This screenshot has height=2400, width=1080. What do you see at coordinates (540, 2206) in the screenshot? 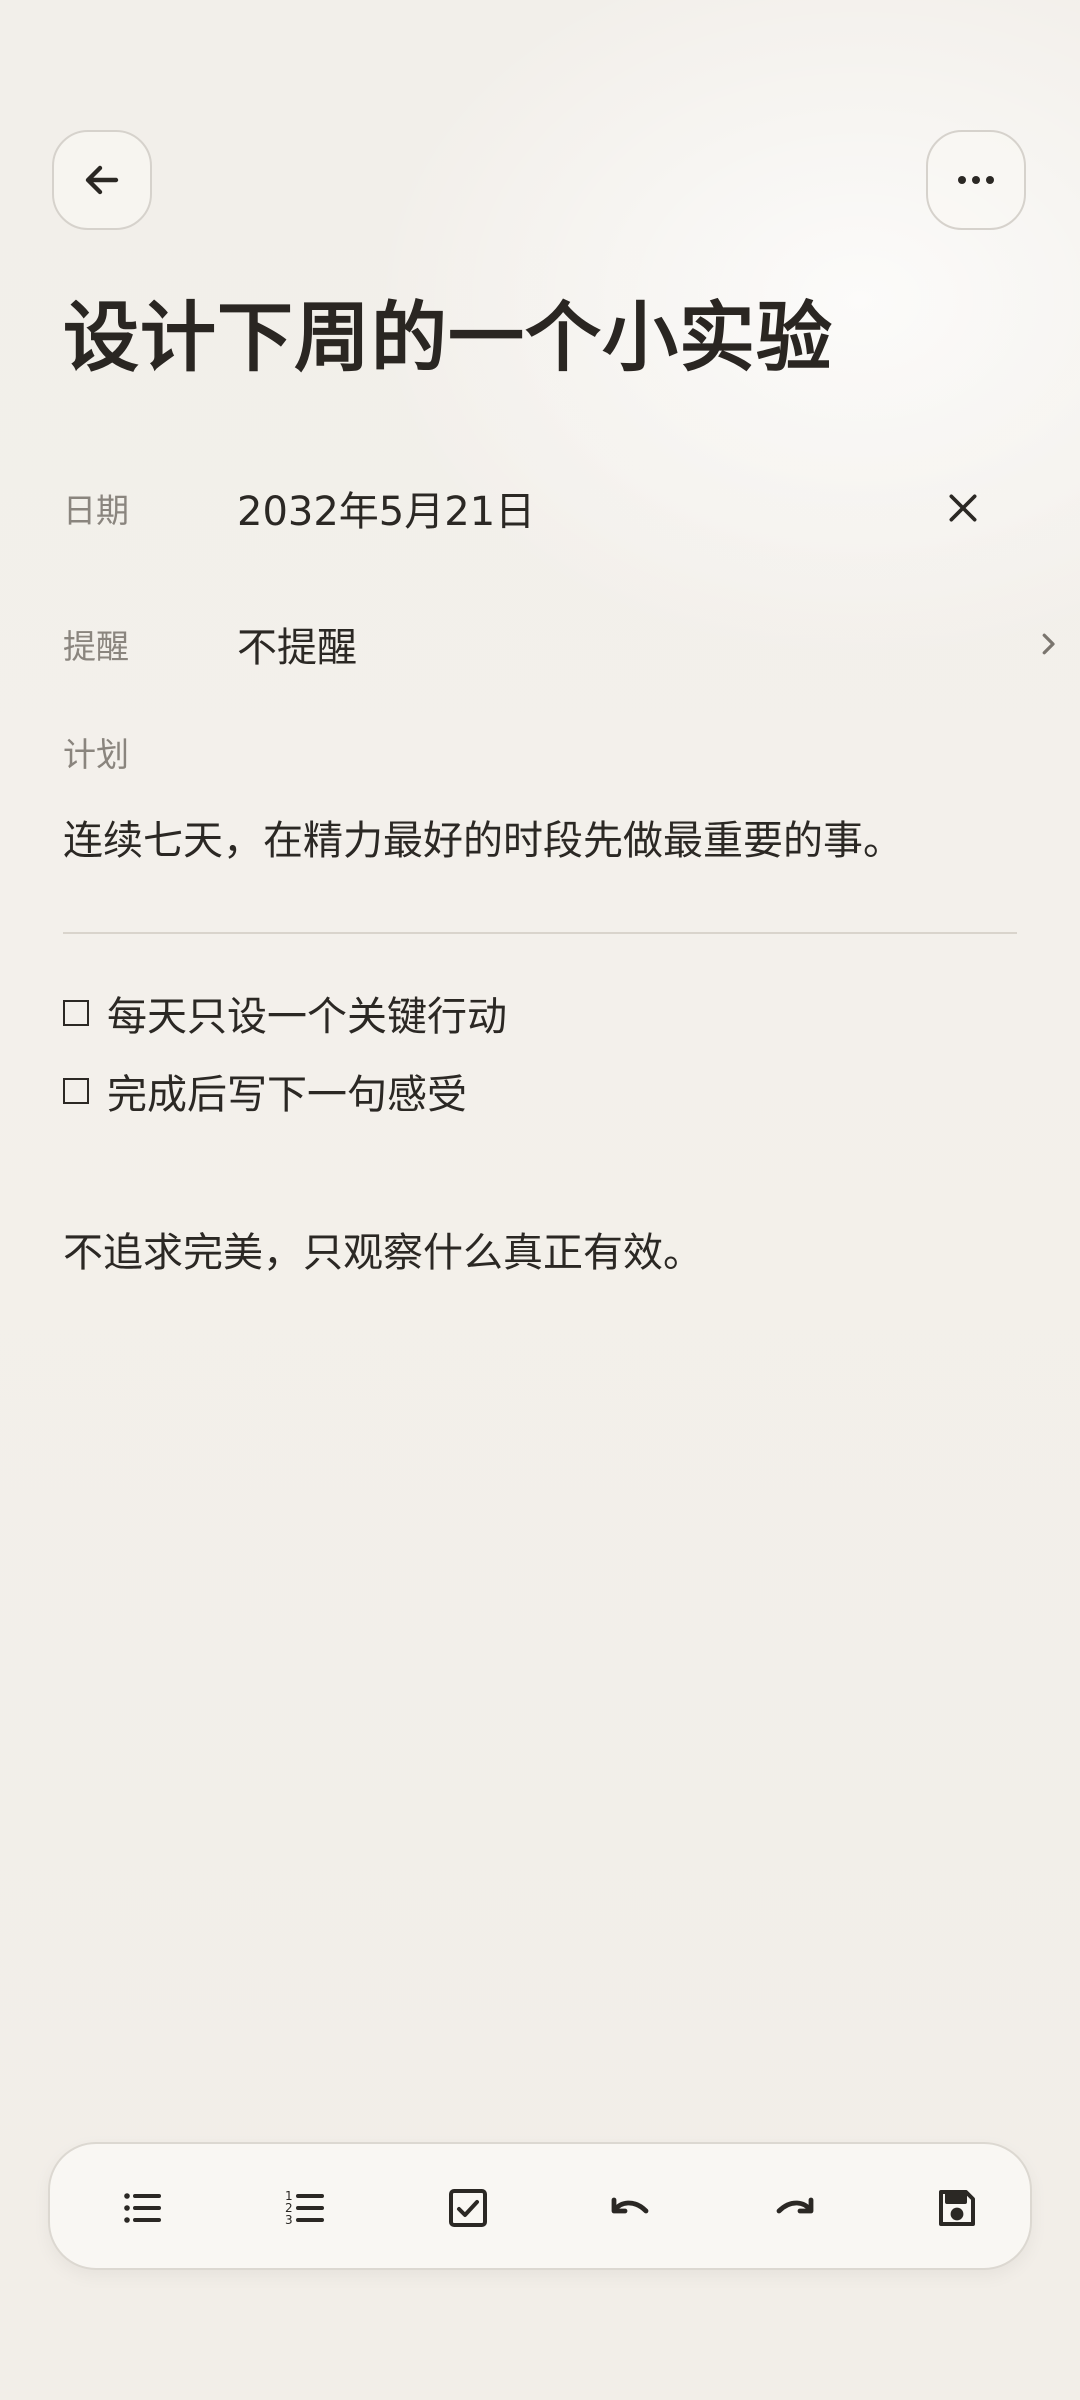
I see `formatting-toolbar: 1 2 3` at bounding box center [540, 2206].